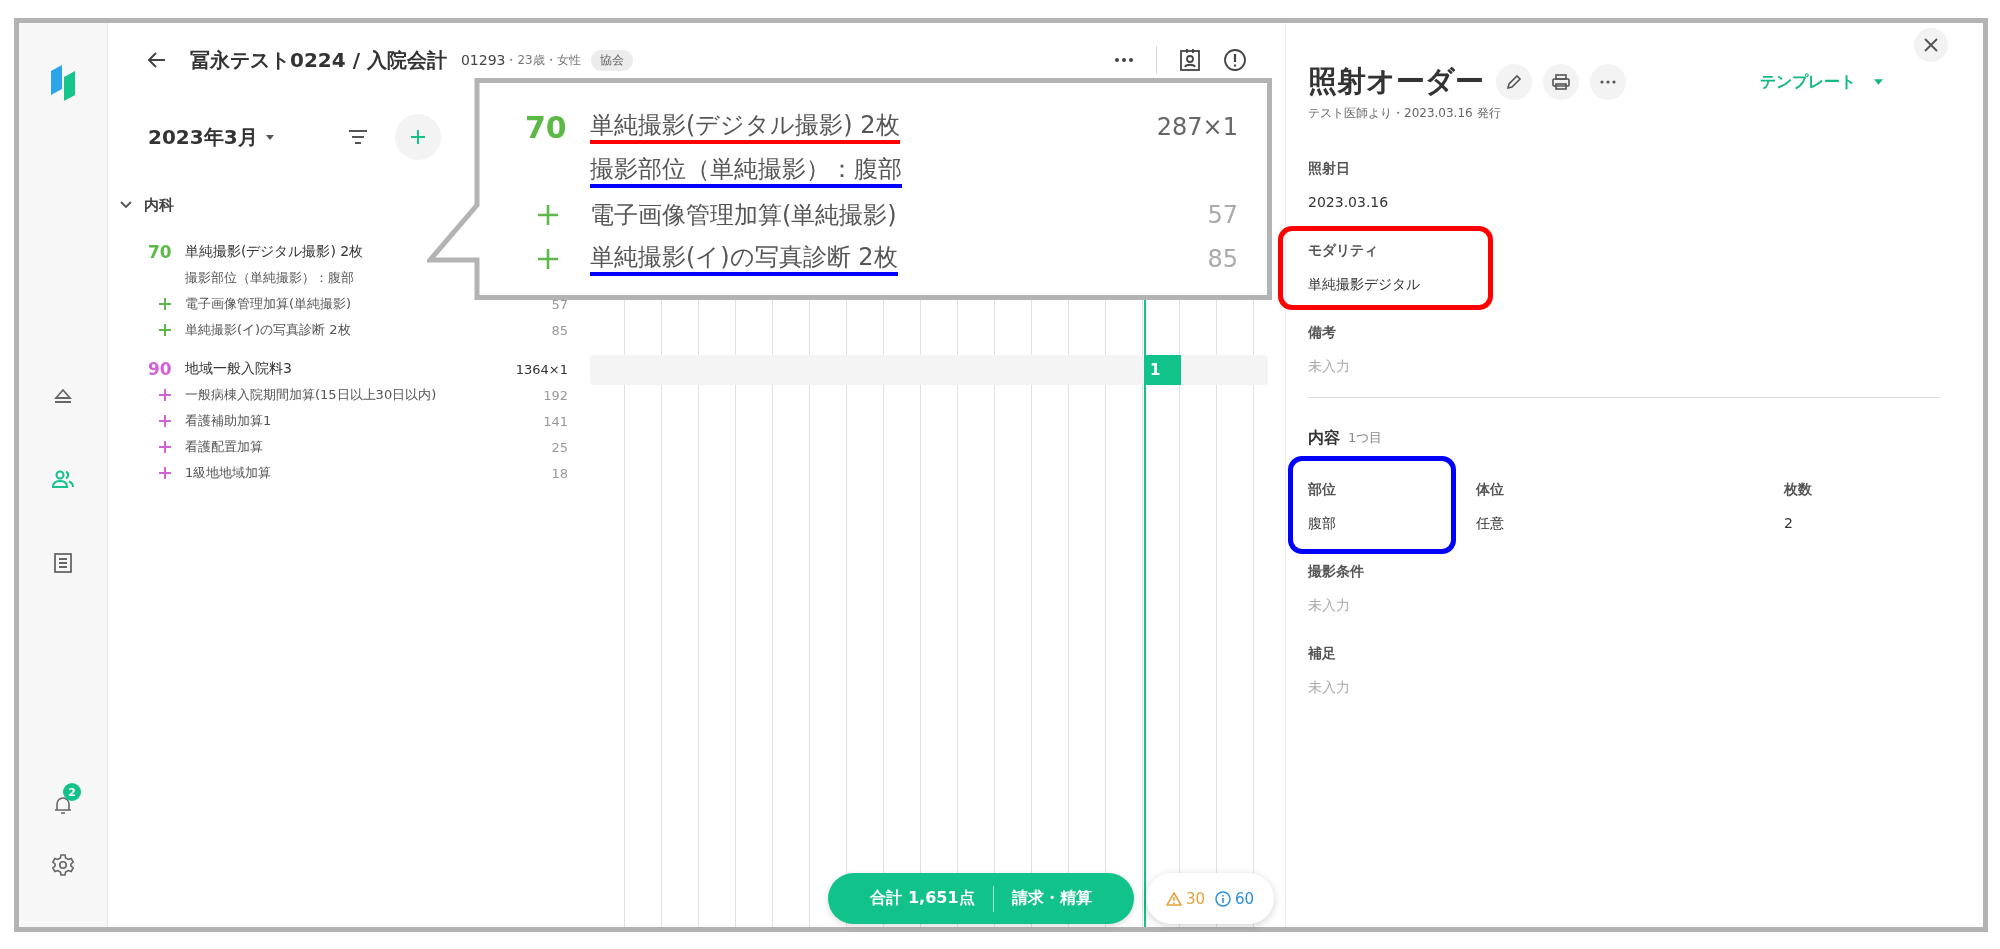  I want to click on points-value: 18, so click(559, 473).